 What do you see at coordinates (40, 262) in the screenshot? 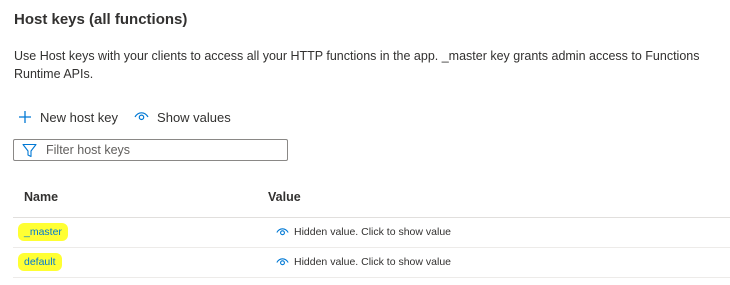
I see `key-name-link: default` at bounding box center [40, 262].